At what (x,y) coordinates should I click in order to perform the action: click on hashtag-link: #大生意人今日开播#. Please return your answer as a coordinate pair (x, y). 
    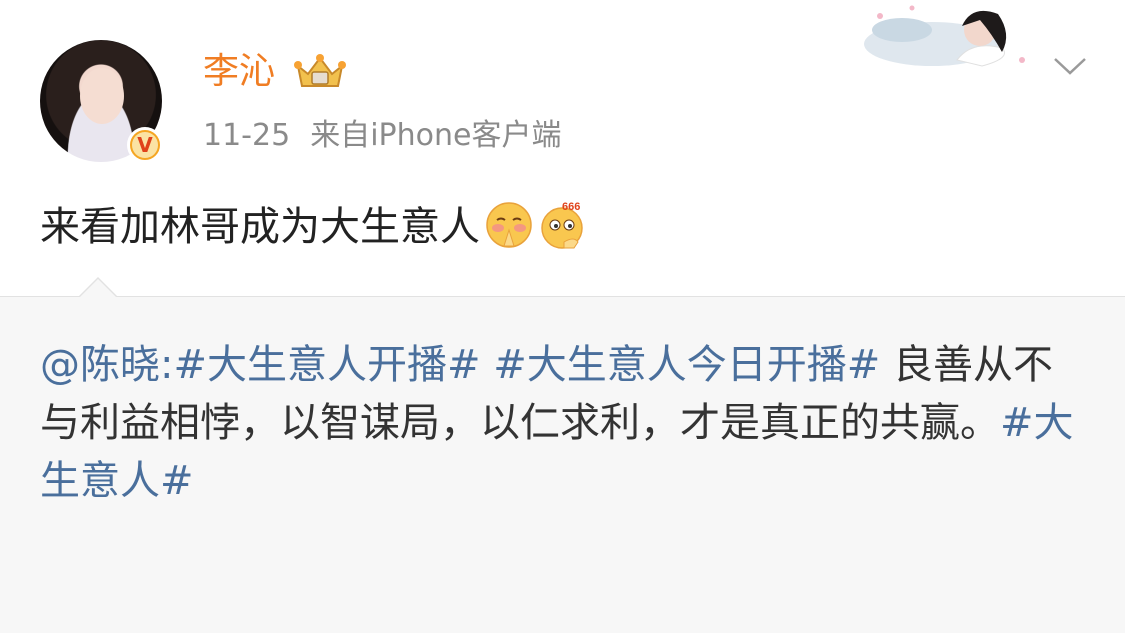
    Looking at the image, I should click on (686, 365).